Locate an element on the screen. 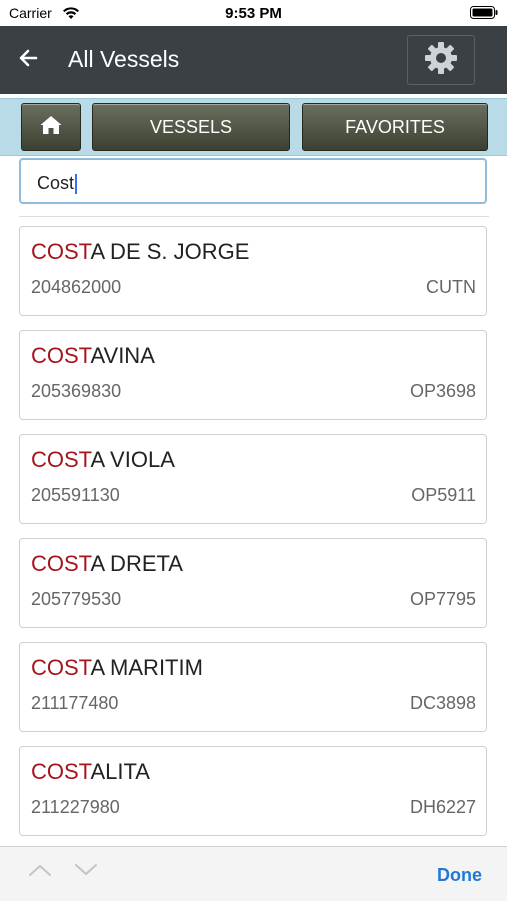  page-title: All Vessels is located at coordinates (124, 59).